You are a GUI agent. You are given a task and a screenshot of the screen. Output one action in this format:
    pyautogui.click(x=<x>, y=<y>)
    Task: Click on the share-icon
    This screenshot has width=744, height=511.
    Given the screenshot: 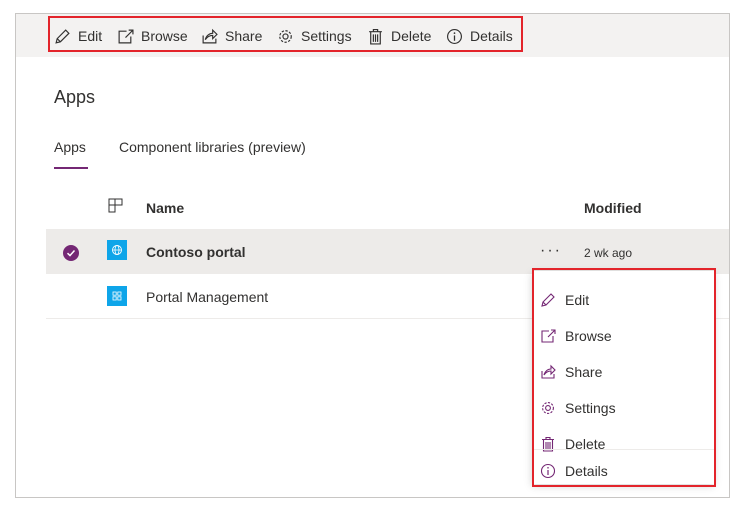 What is the action you would take?
    pyautogui.click(x=210, y=35)
    